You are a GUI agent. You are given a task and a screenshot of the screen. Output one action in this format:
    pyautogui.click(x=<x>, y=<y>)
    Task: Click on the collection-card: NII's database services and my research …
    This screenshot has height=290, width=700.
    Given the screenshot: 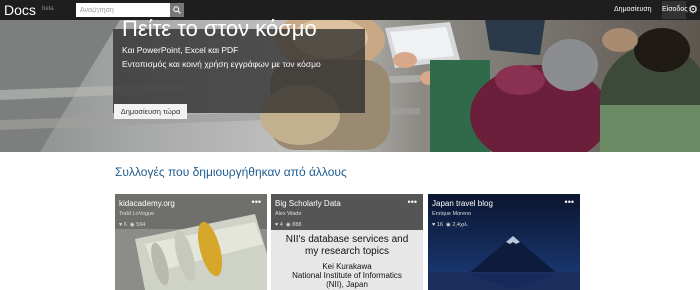 What is the action you would take?
    pyautogui.click(x=347, y=242)
    